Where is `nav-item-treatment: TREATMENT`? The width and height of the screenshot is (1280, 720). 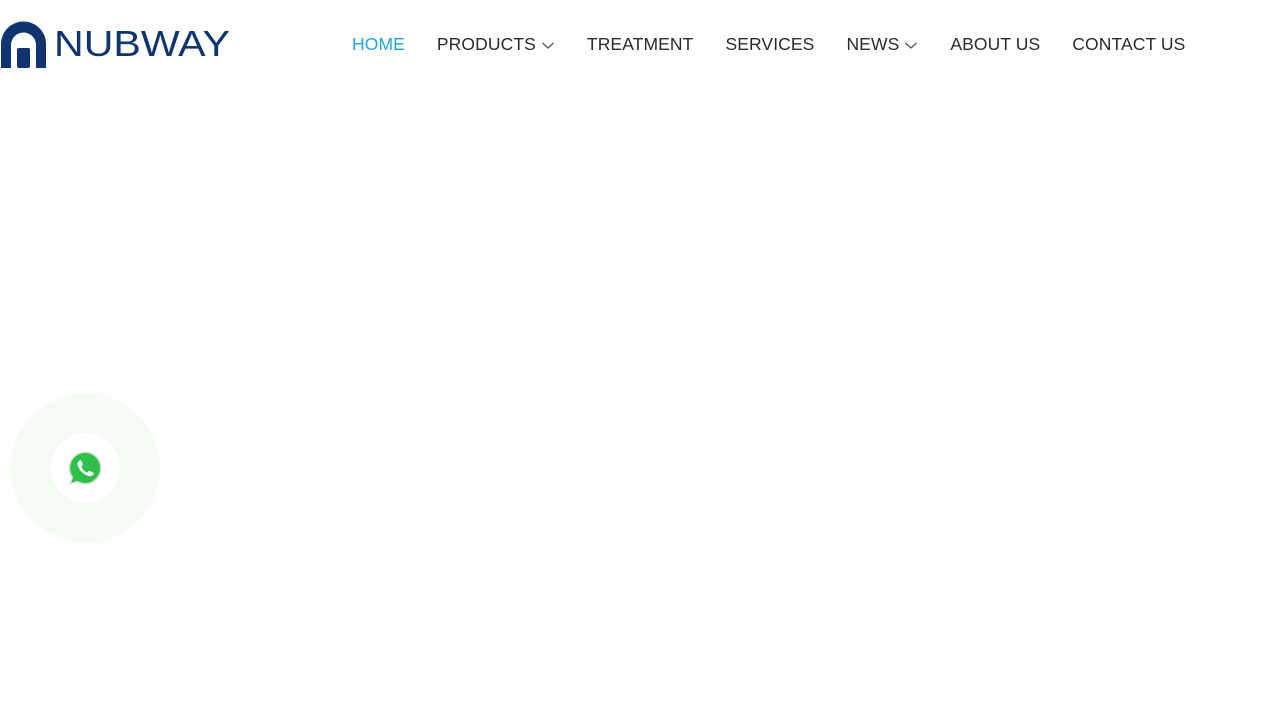
nav-item-treatment: TREATMENT is located at coordinates (640, 44).